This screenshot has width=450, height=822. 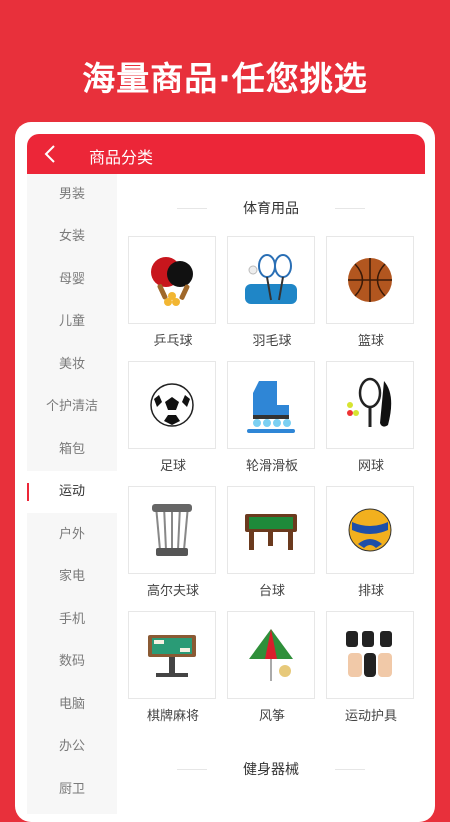 I want to click on volleyball-icon, so click(x=370, y=530).